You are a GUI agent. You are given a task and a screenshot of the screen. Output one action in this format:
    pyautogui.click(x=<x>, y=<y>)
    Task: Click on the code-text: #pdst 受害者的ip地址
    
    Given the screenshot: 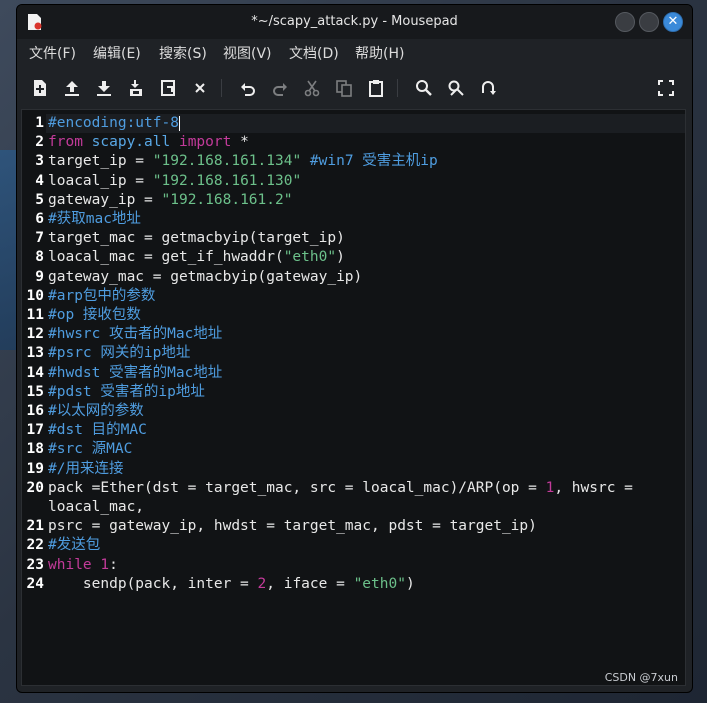 What is the action you would take?
    pyautogui.click(x=126, y=392)
    